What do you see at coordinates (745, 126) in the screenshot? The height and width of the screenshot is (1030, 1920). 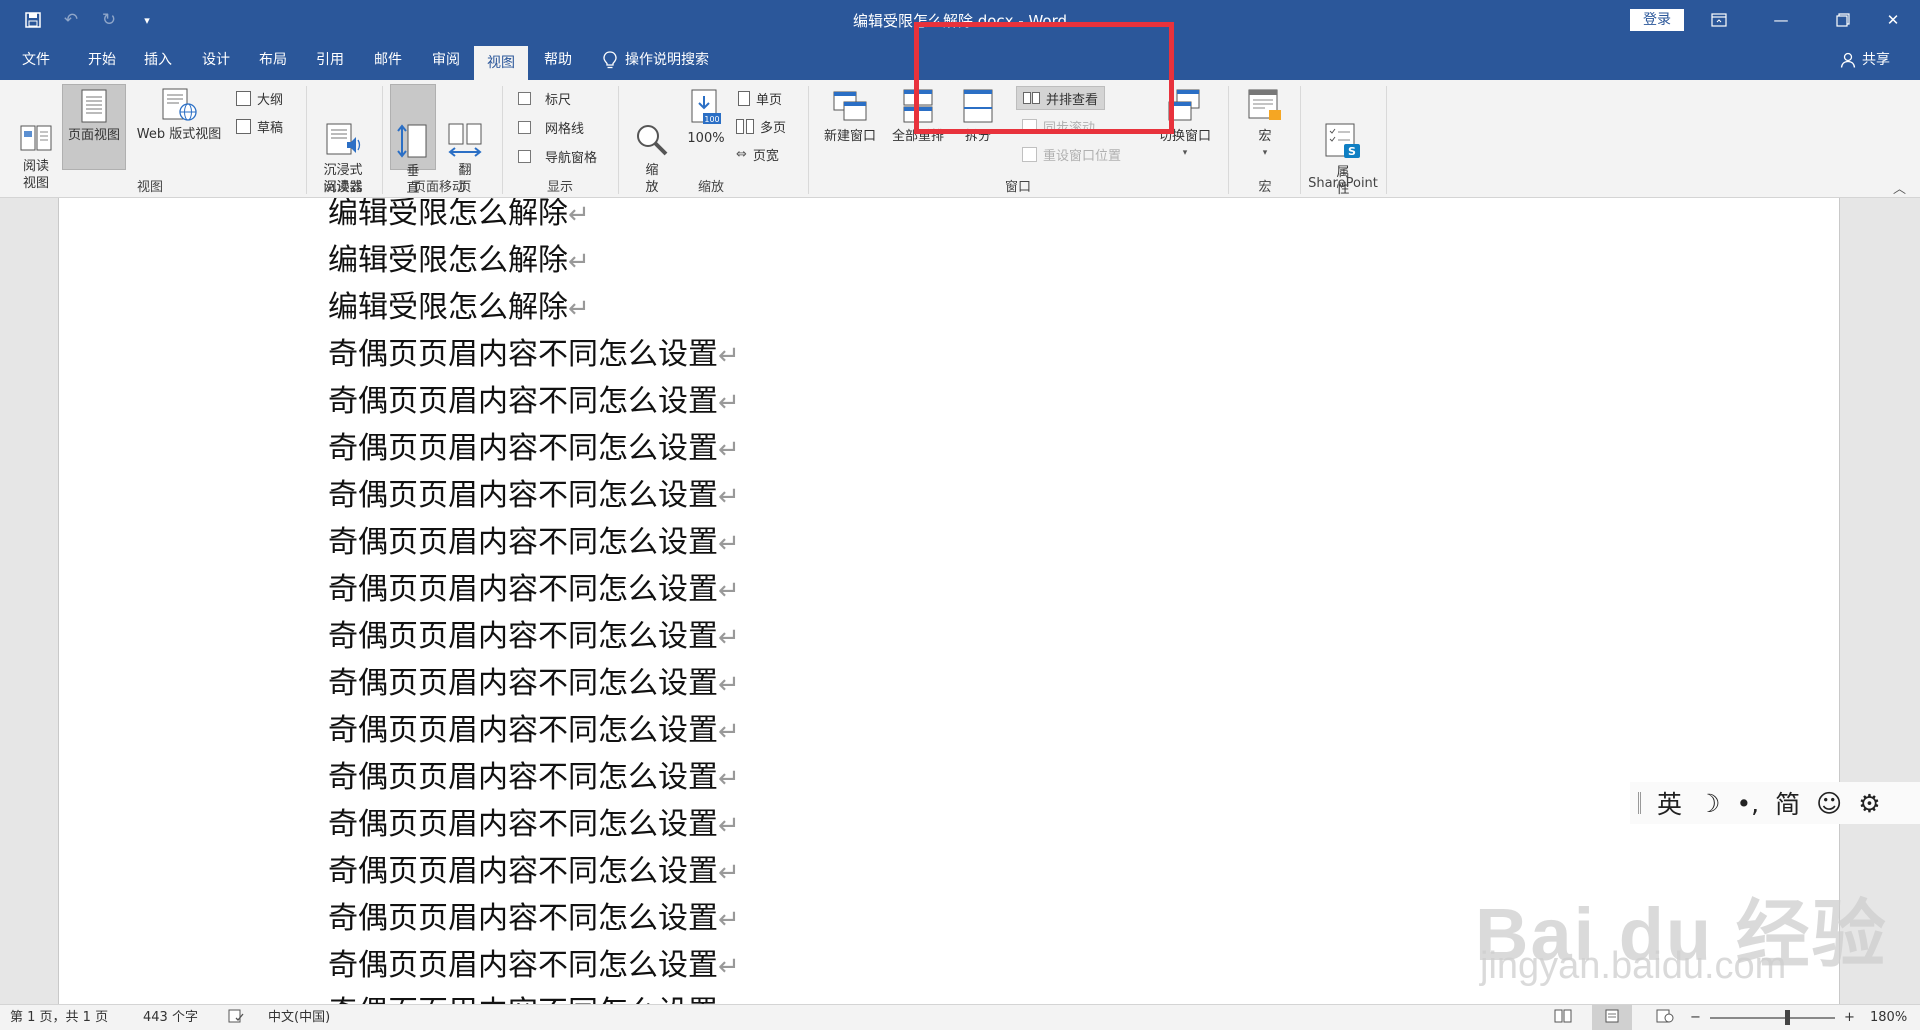 I see `multi-page-icon` at bounding box center [745, 126].